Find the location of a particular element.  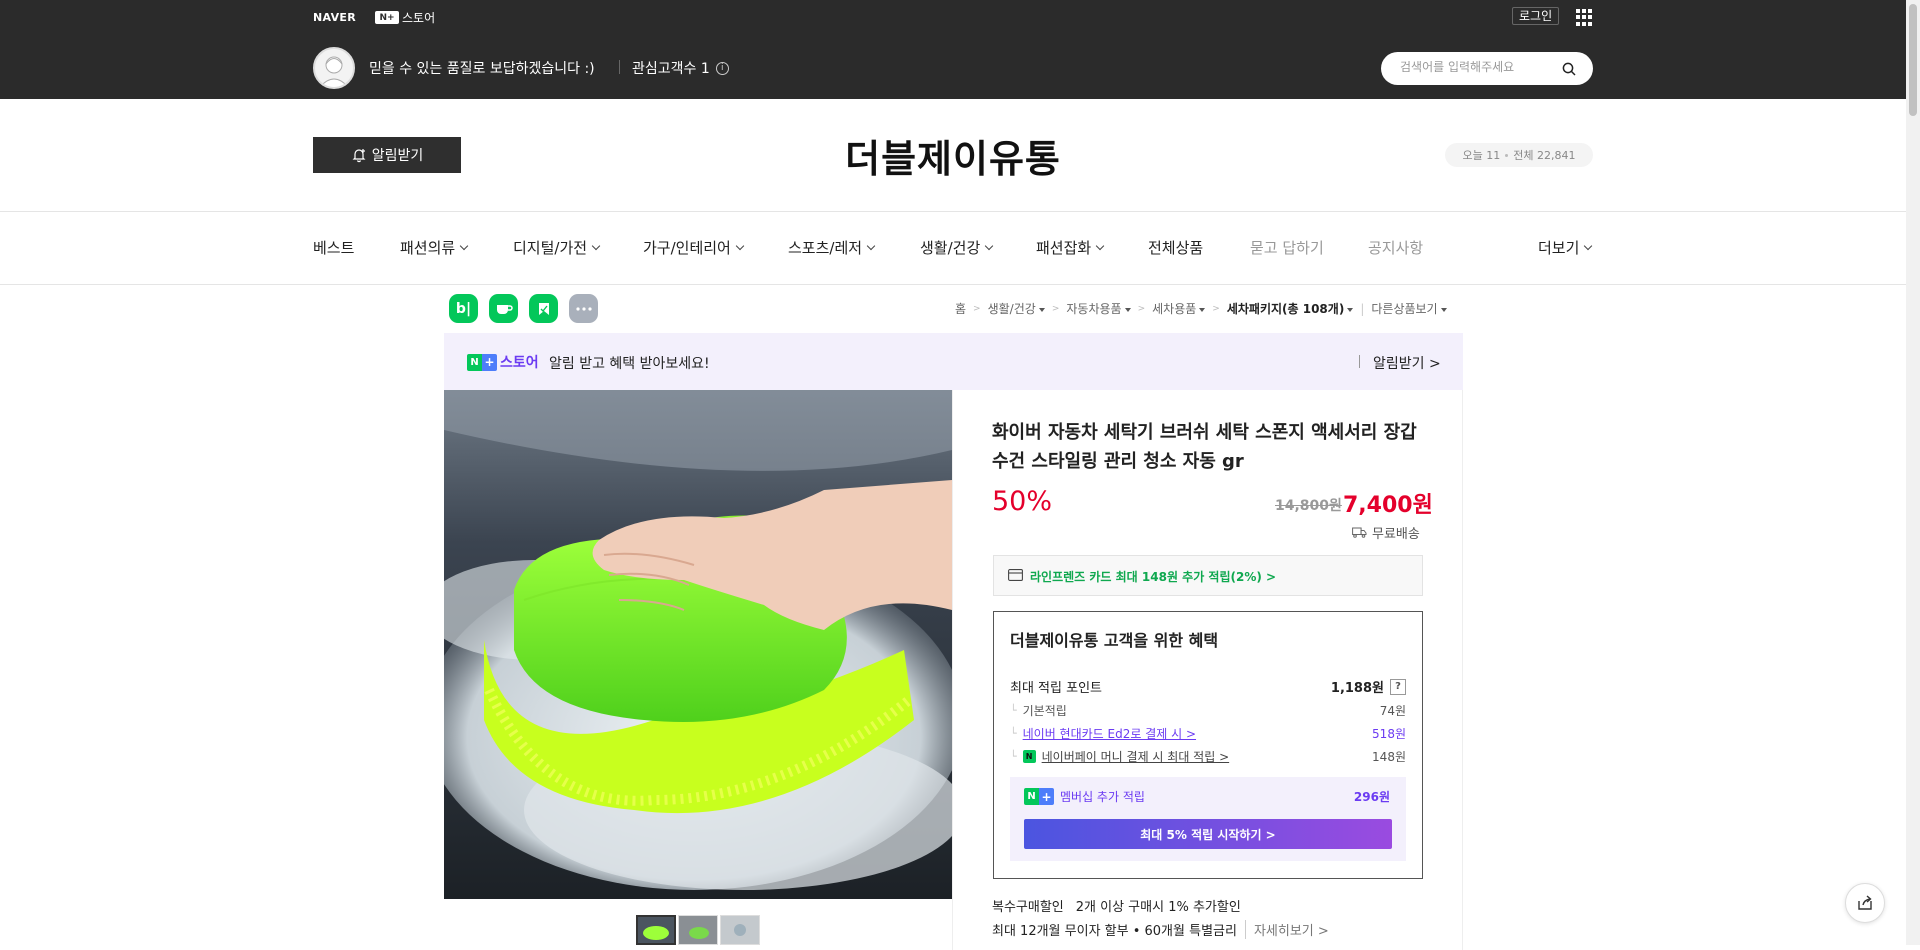

card-points-row: └ 네이버 현대카드 Ed2로 결제 시 > 518원 is located at coordinates (1208, 733).